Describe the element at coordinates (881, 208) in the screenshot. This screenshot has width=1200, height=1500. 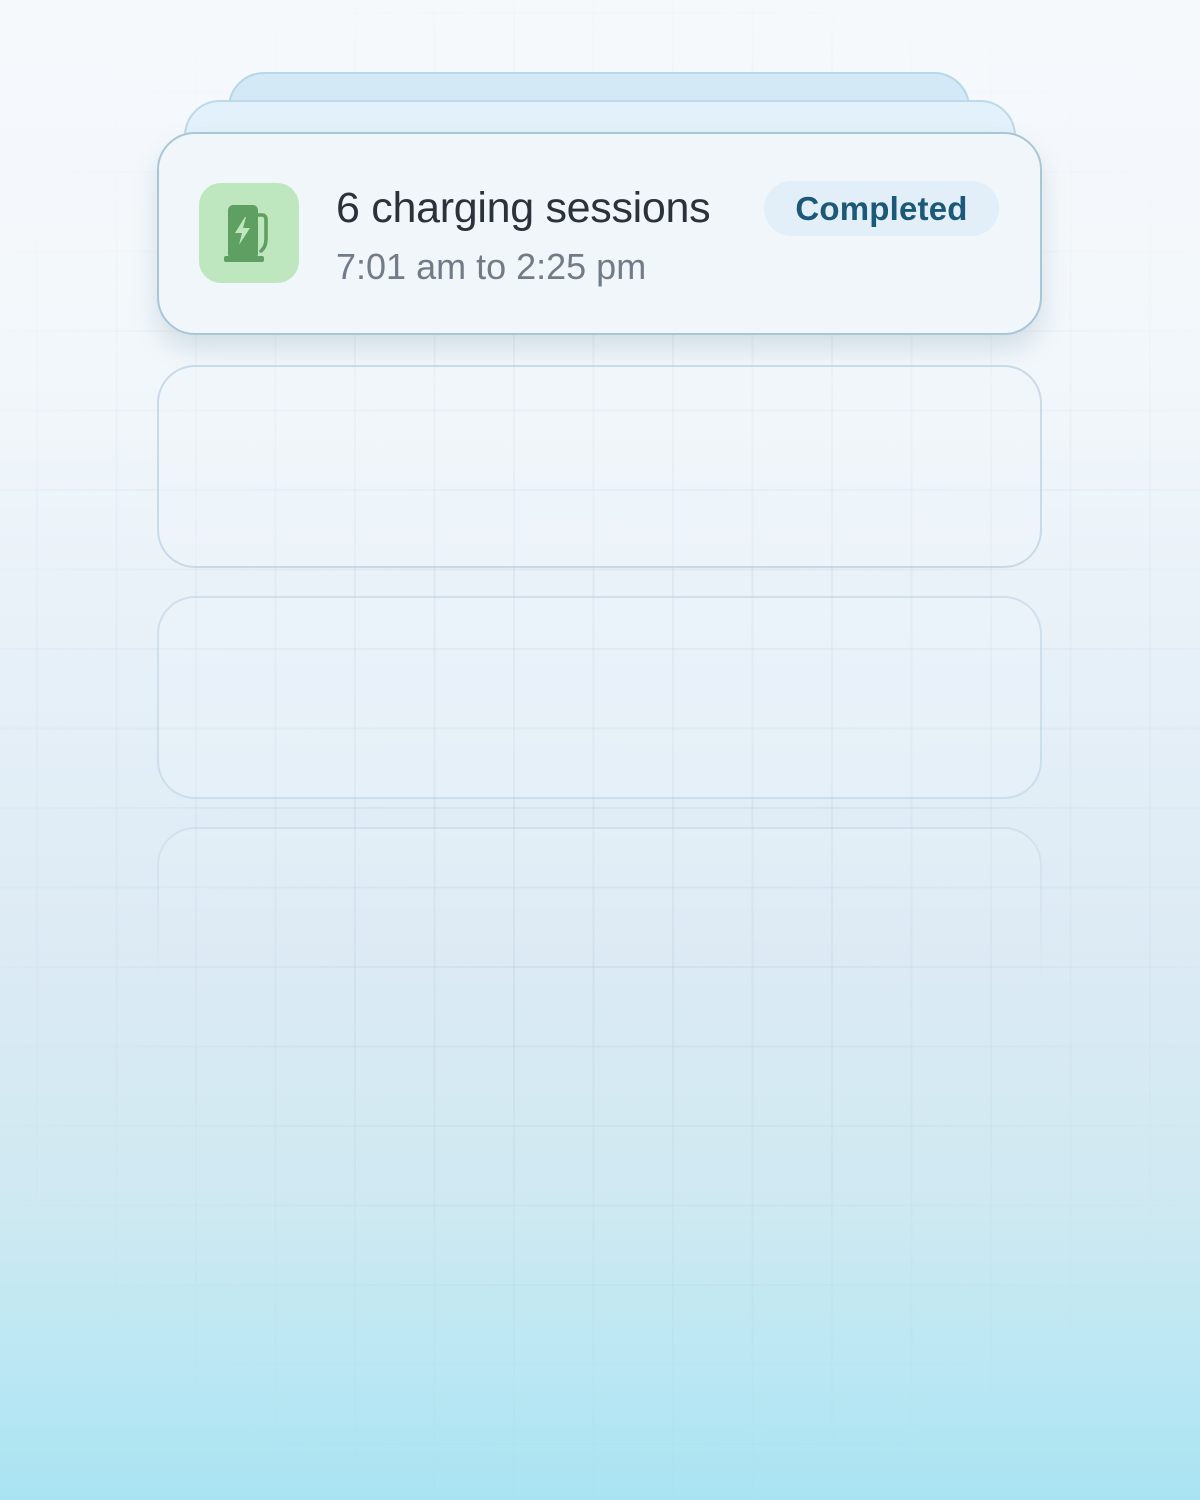
I see `status-badge: Completed` at that location.